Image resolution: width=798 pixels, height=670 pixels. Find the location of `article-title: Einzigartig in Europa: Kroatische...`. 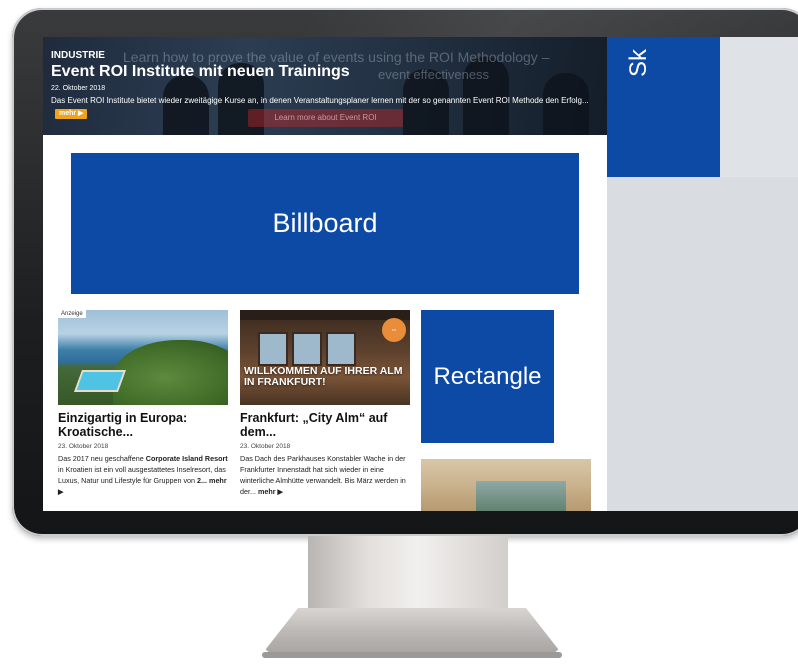

article-title: Einzigartig in Europa: Kroatische... is located at coordinates (143, 425).